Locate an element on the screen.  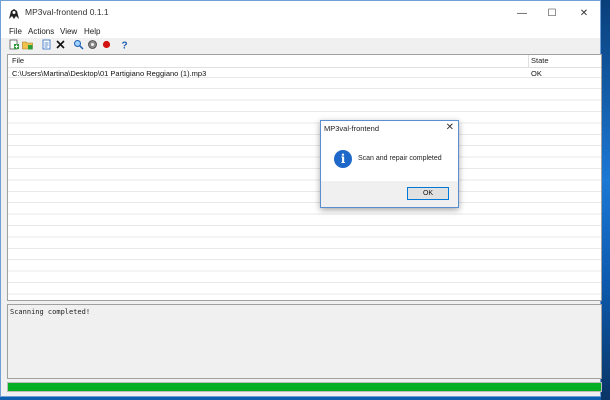
progress-fill is located at coordinates (304, 387).